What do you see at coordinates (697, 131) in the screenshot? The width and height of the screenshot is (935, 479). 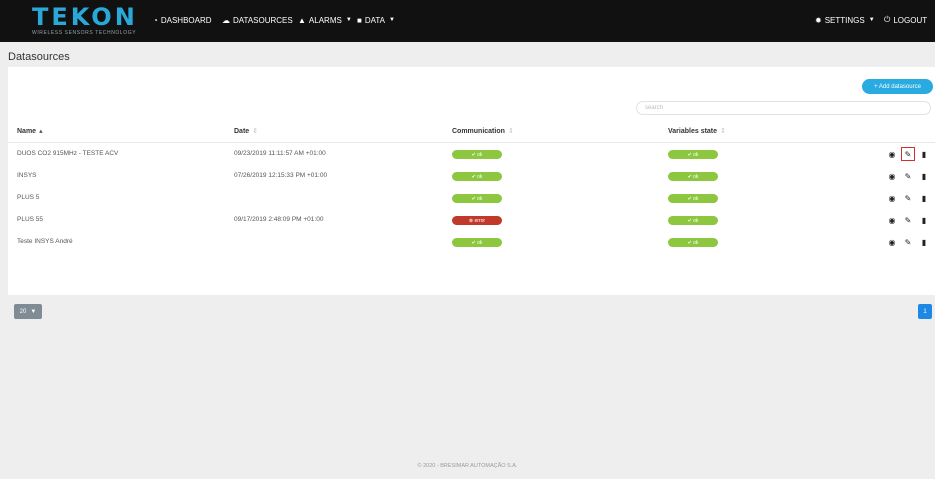 I see `column-header-variables-state: Variables state ⇕` at bounding box center [697, 131].